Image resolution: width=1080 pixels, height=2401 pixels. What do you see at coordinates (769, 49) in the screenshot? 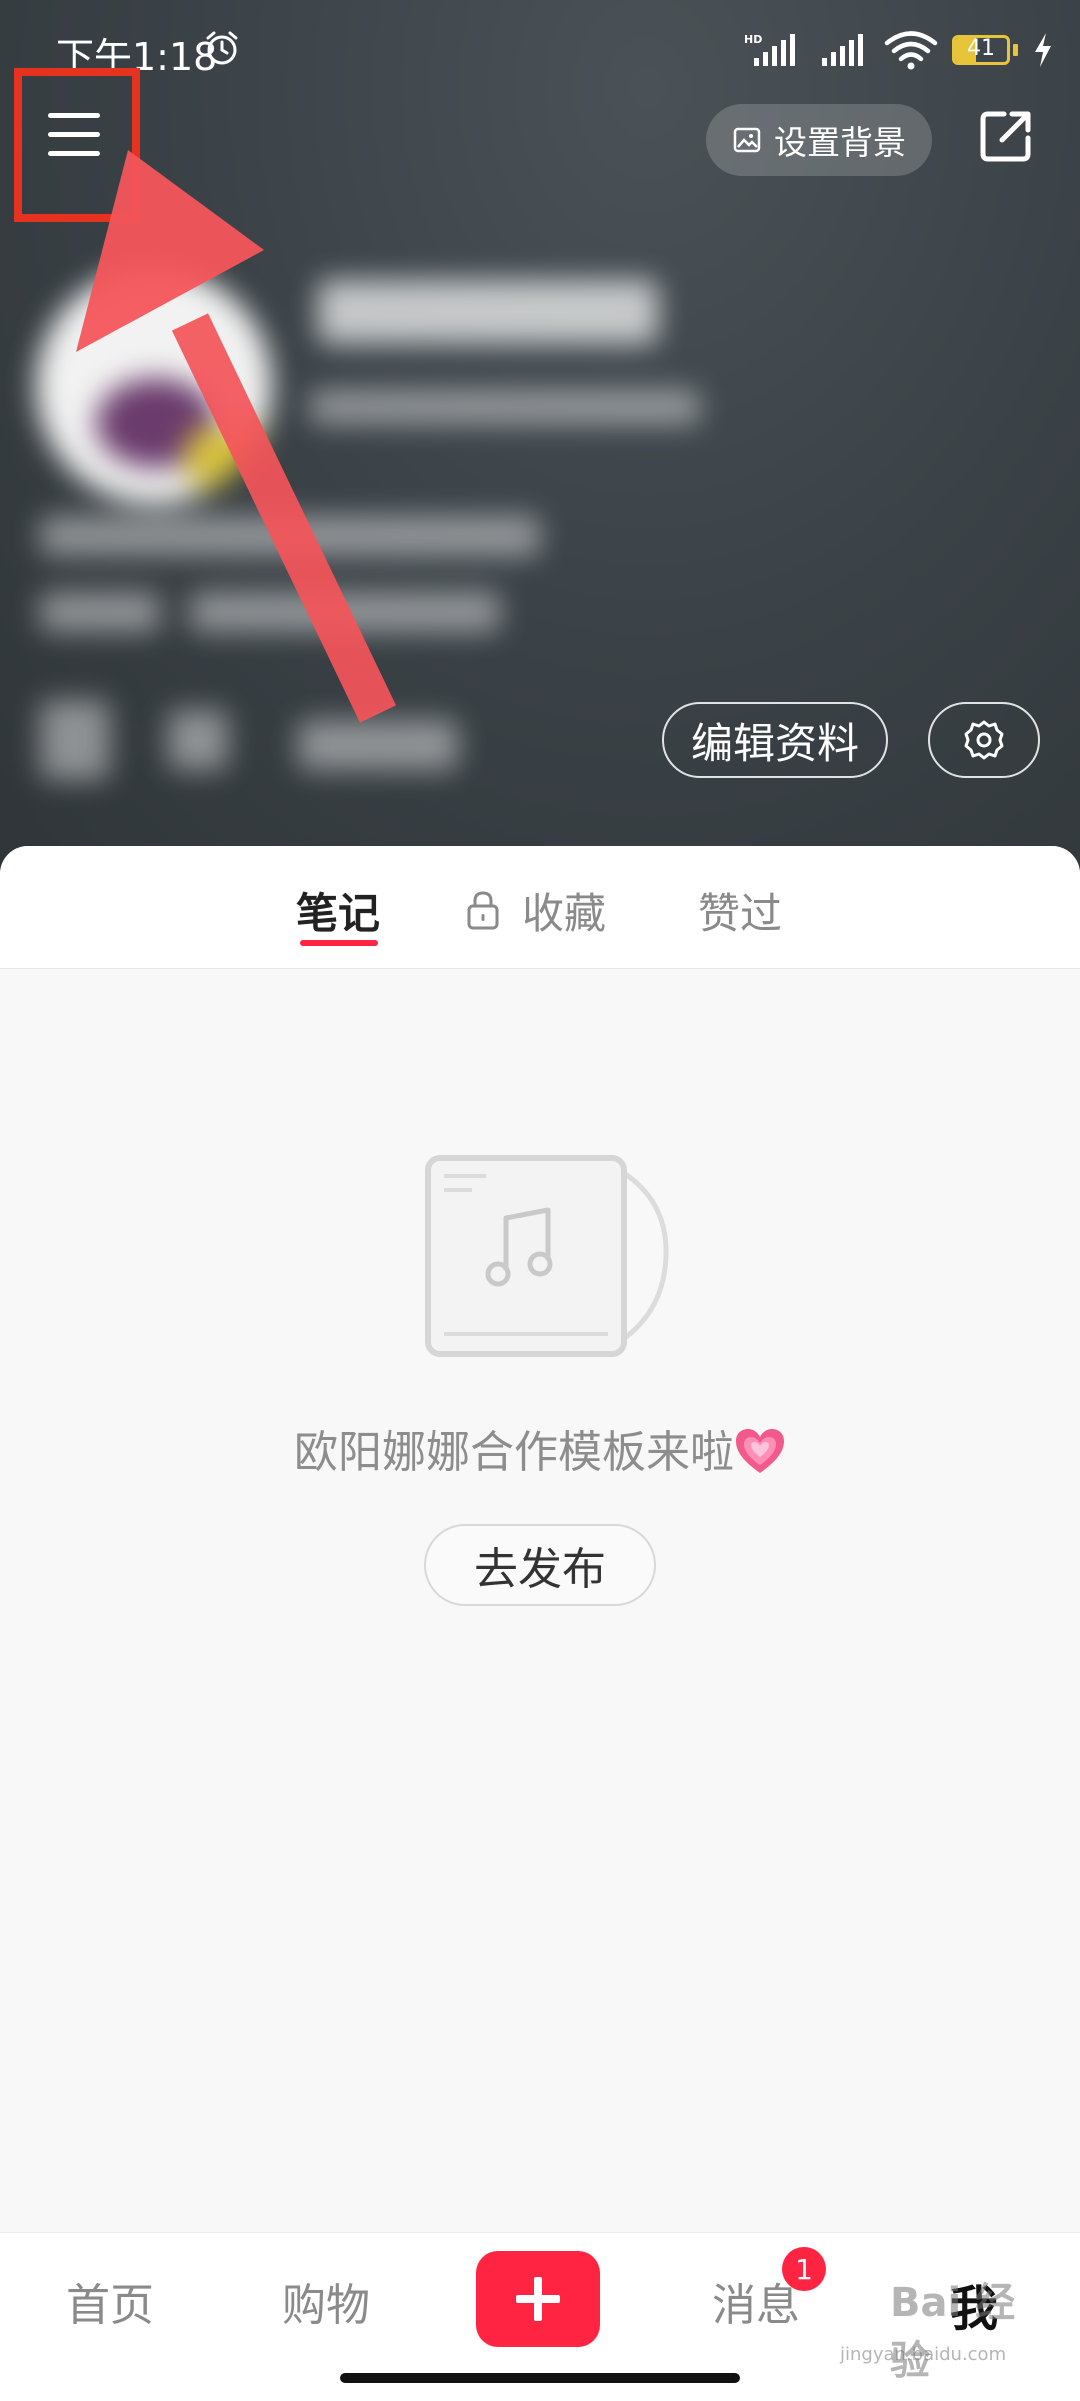
I see `signal-hd-icon: HD` at bounding box center [769, 49].